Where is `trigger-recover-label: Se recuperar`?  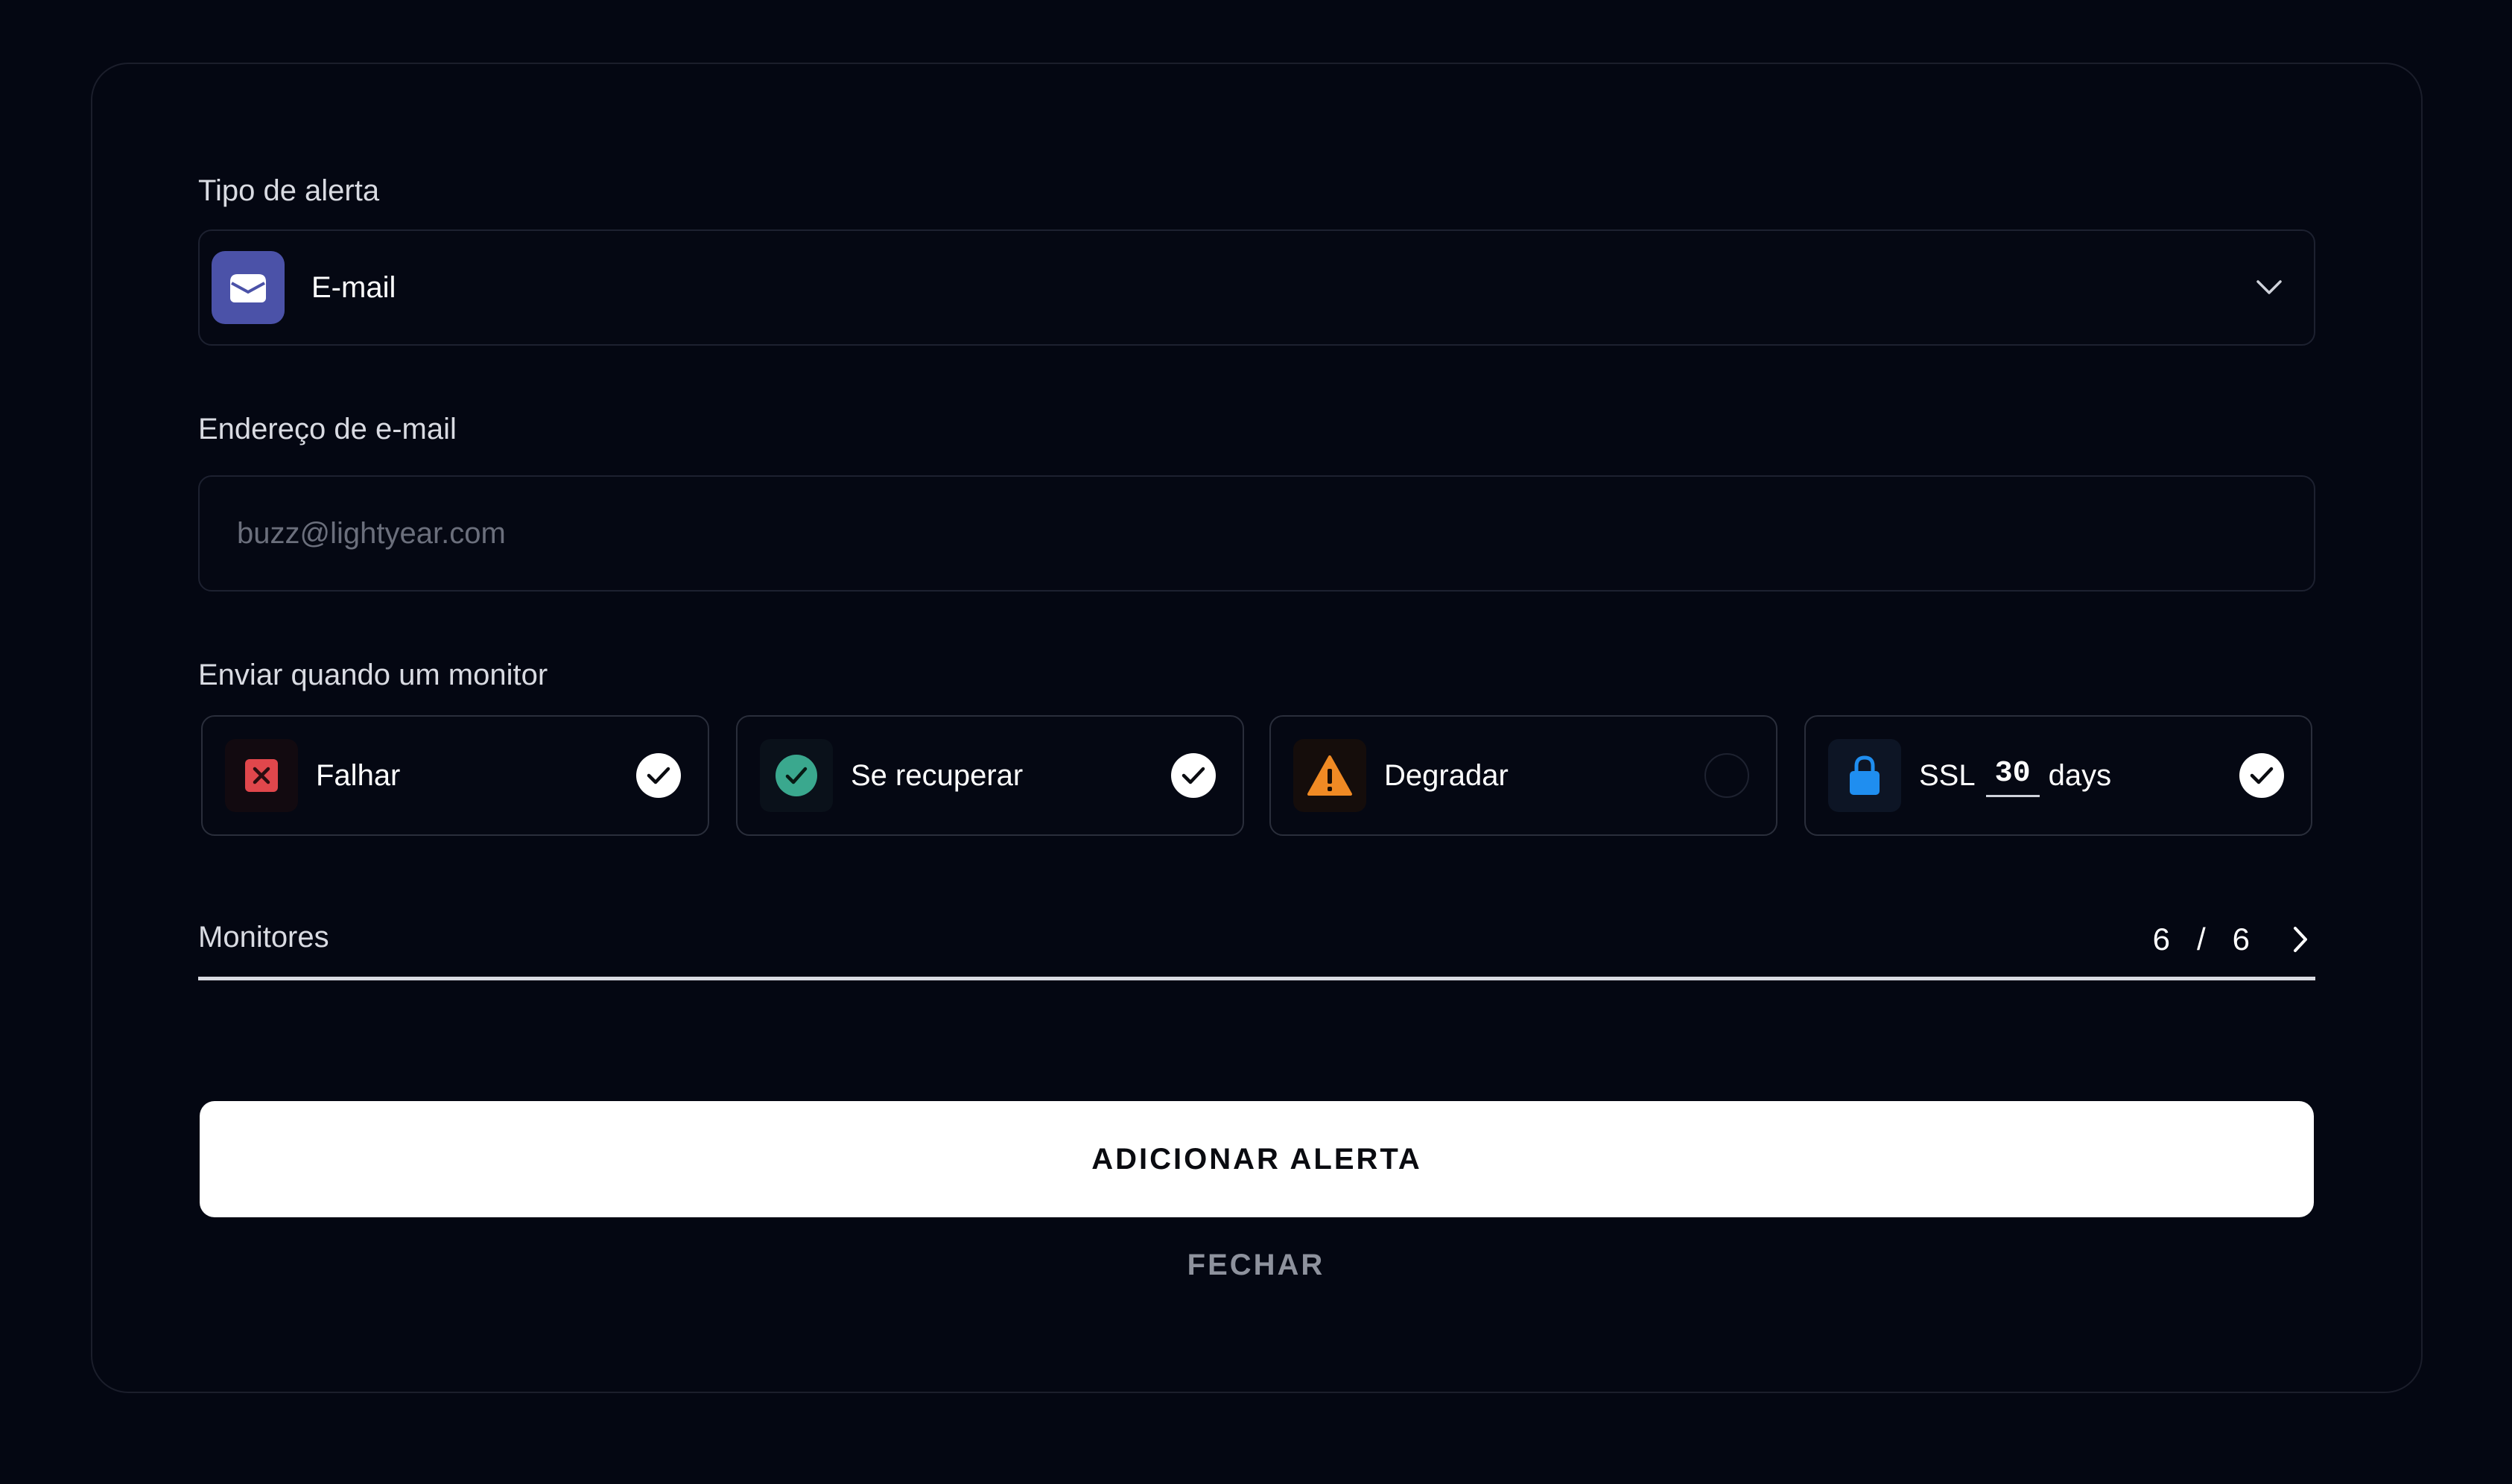 trigger-recover-label: Se recuperar is located at coordinates (937, 775).